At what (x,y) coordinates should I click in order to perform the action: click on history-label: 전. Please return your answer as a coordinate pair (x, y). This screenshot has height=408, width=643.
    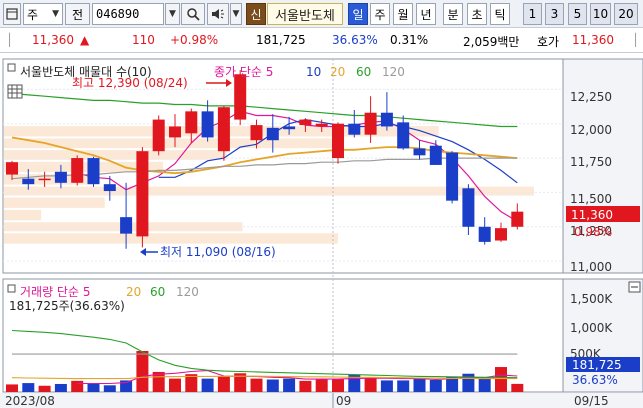
    Looking at the image, I should click on (77, 14).